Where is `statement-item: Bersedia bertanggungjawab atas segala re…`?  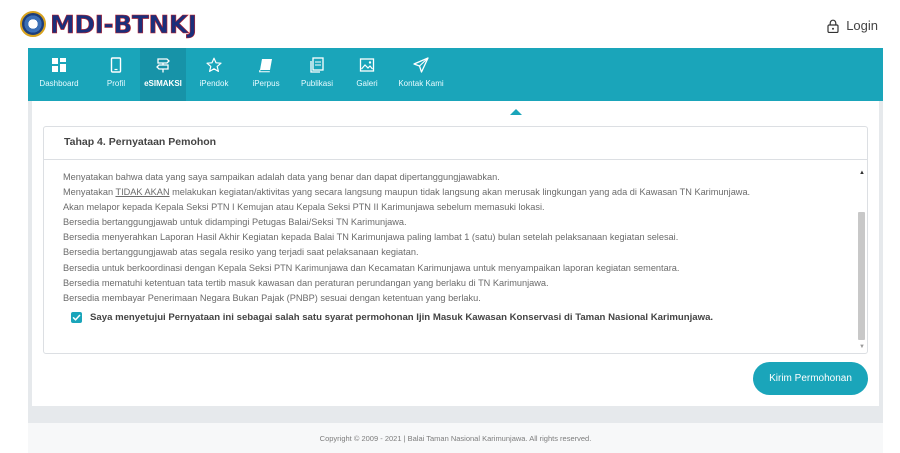
statement-item: Bersedia bertanggungjawab atas segala re… is located at coordinates (241, 252).